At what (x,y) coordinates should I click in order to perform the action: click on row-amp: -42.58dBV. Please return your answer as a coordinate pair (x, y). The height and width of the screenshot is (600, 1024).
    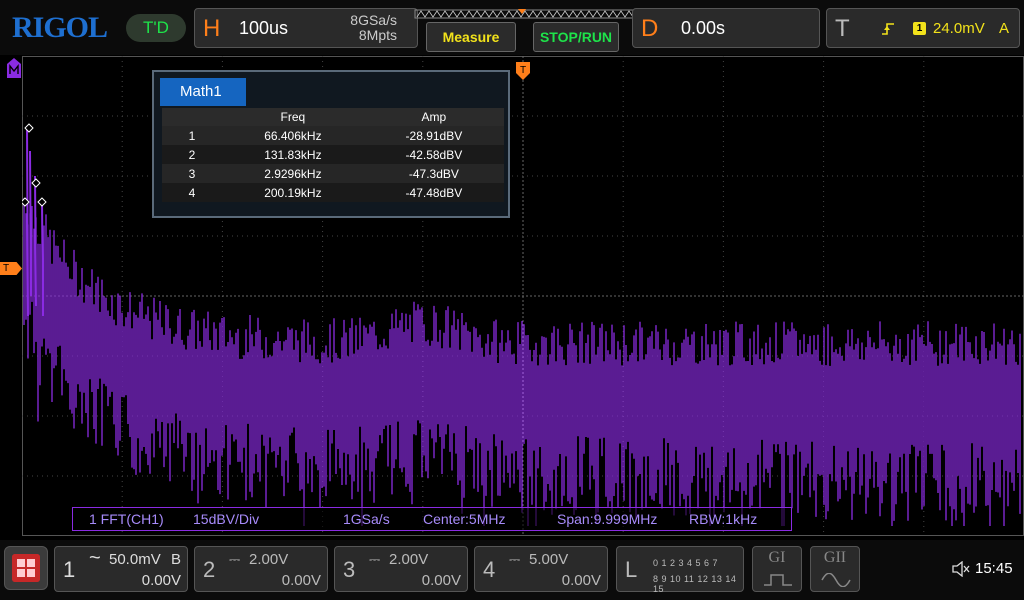
    Looking at the image, I should click on (433, 154).